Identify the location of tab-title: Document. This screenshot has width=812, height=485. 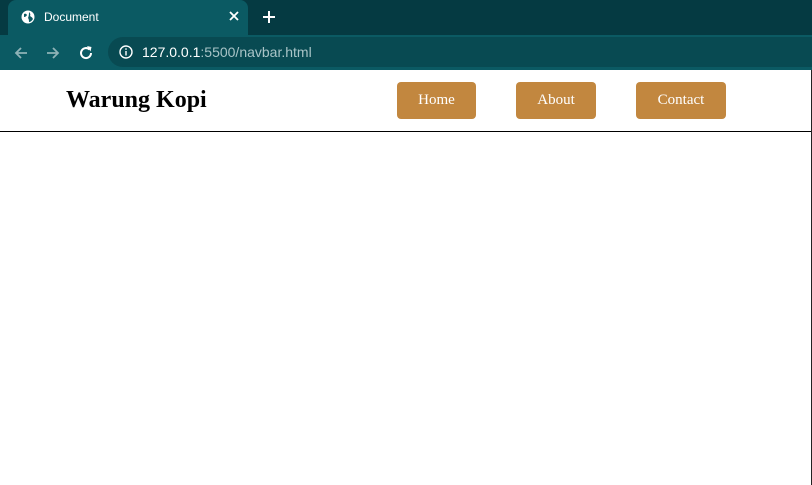
(71, 17).